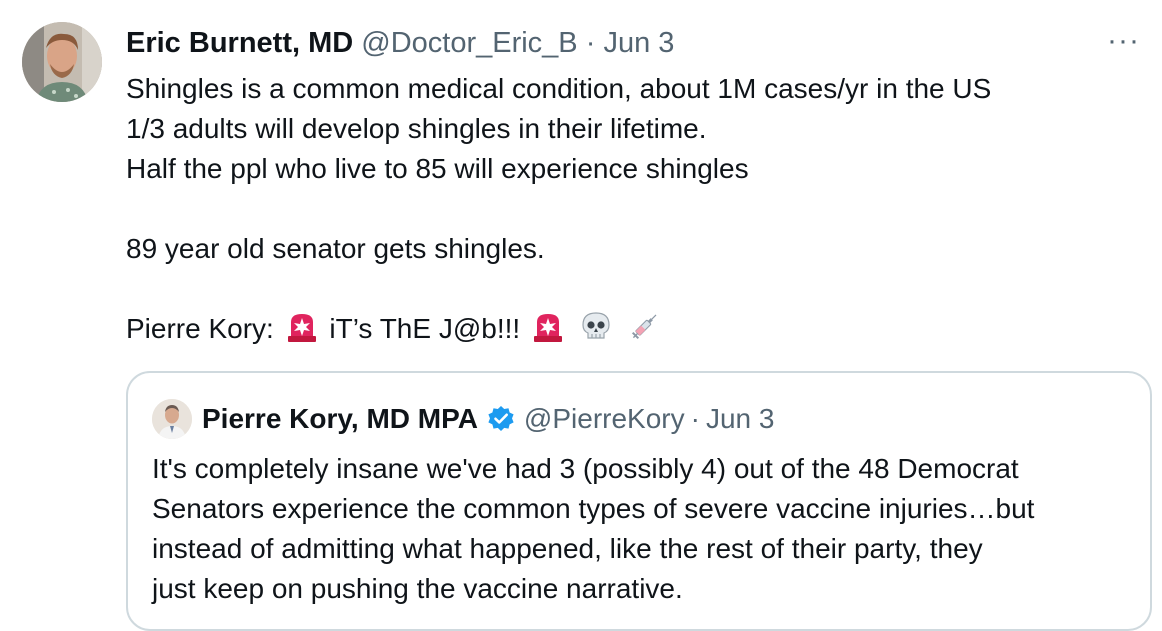 This screenshot has height=631, width=1162. What do you see at coordinates (340, 419) in the screenshot?
I see `quoted-author-name: Pierre Kory, MD MPA` at bounding box center [340, 419].